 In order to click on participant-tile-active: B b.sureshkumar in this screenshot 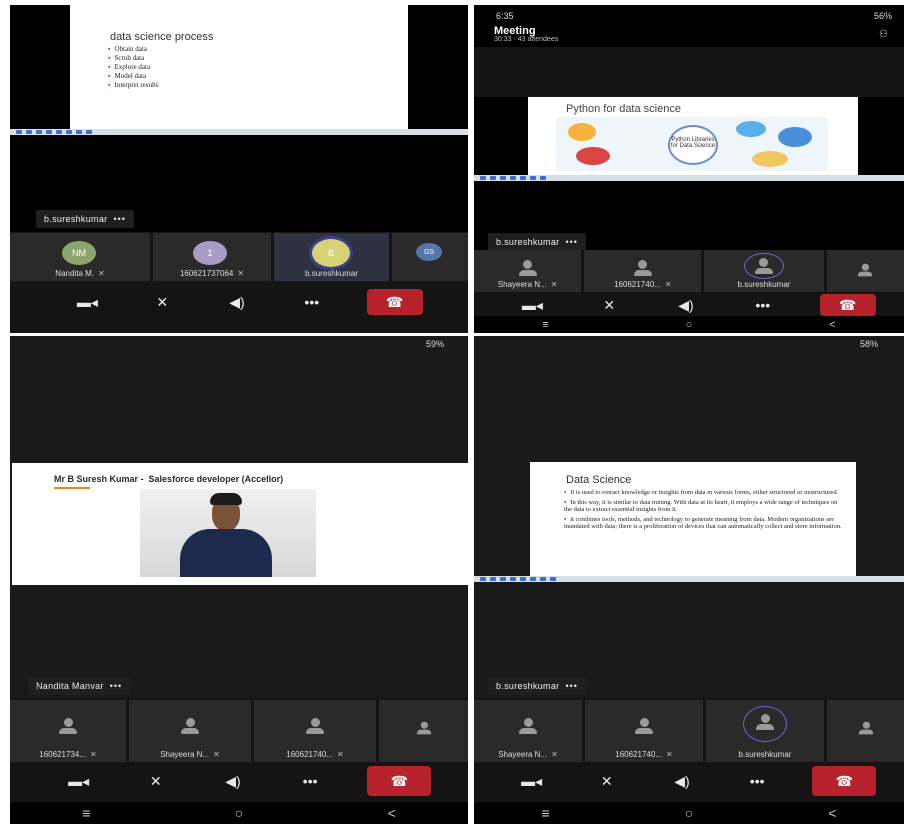, I will do `click(331, 257)`.